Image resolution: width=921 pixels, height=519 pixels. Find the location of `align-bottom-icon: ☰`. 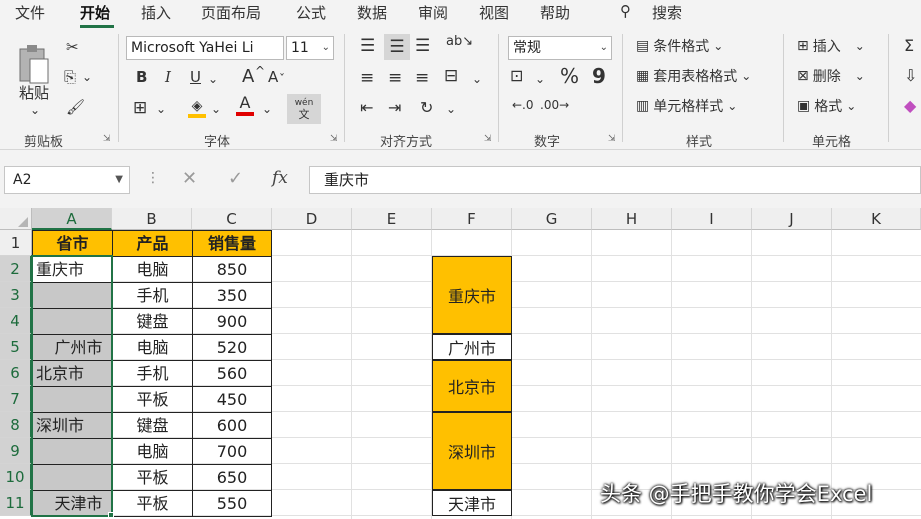

align-bottom-icon: ☰ is located at coordinates (422, 46).